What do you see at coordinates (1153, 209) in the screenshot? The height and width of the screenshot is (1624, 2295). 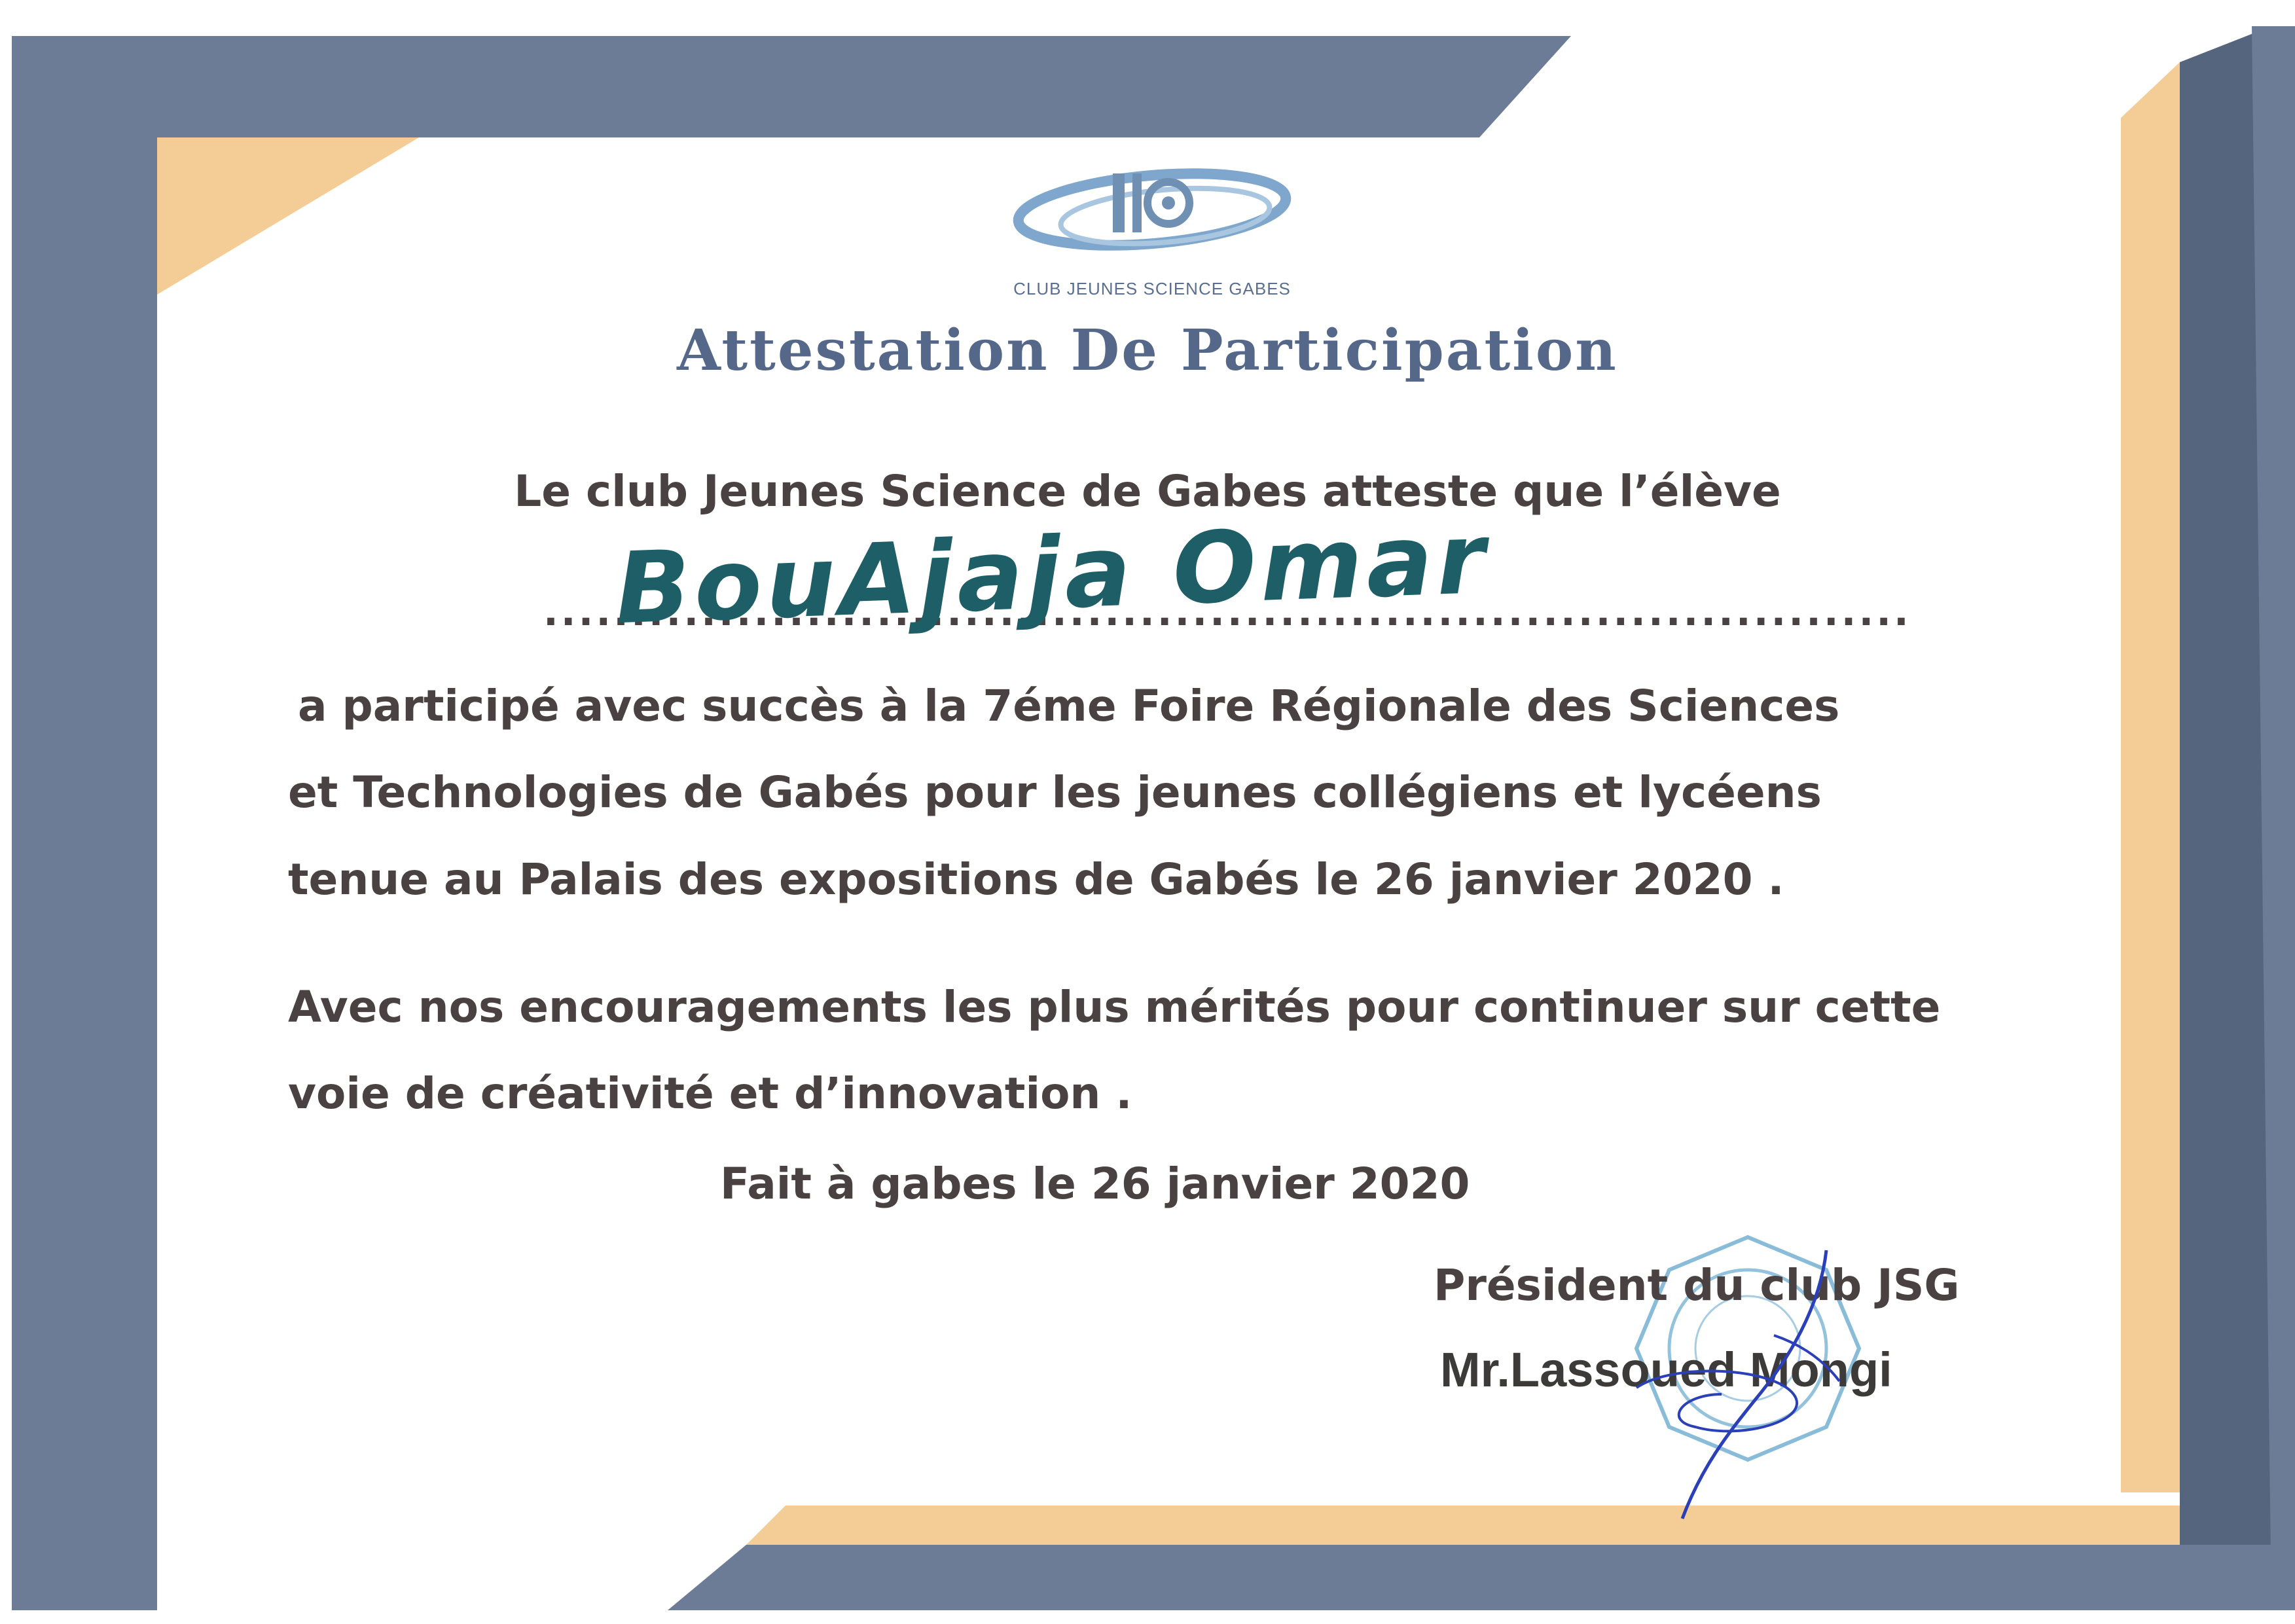 I see `jsg-logo-icon` at bounding box center [1153, 209].